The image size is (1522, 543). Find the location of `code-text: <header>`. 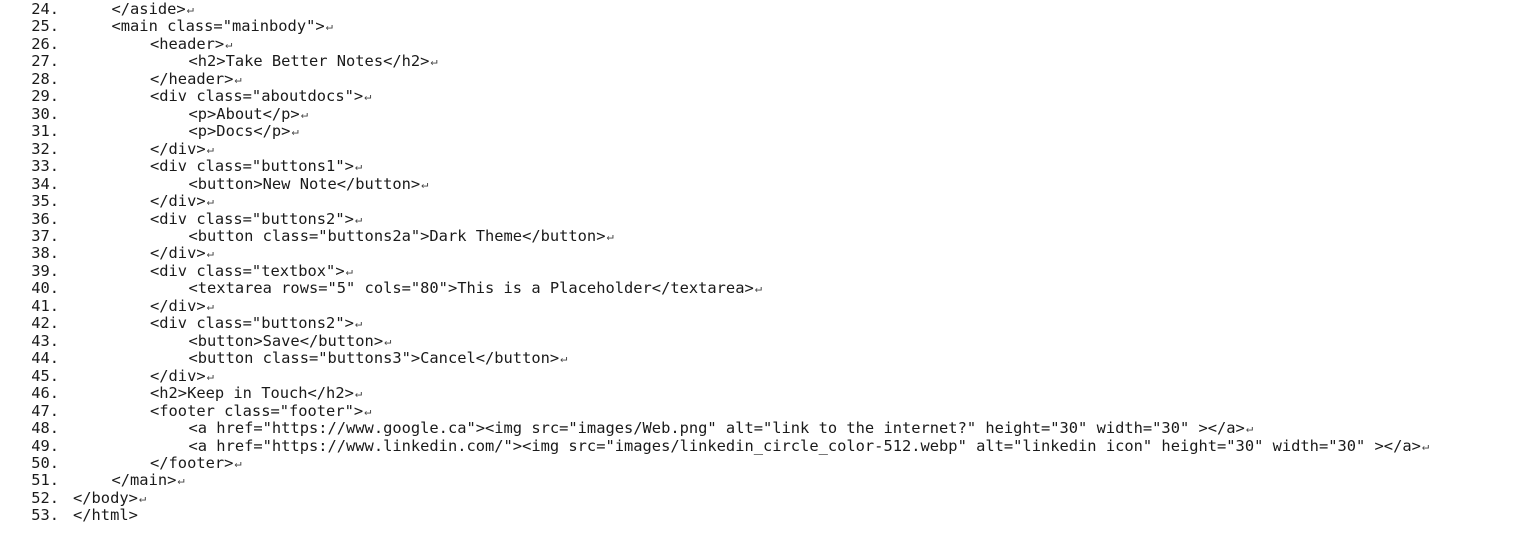

code-text: <header> is located at coordinates (187, 43).